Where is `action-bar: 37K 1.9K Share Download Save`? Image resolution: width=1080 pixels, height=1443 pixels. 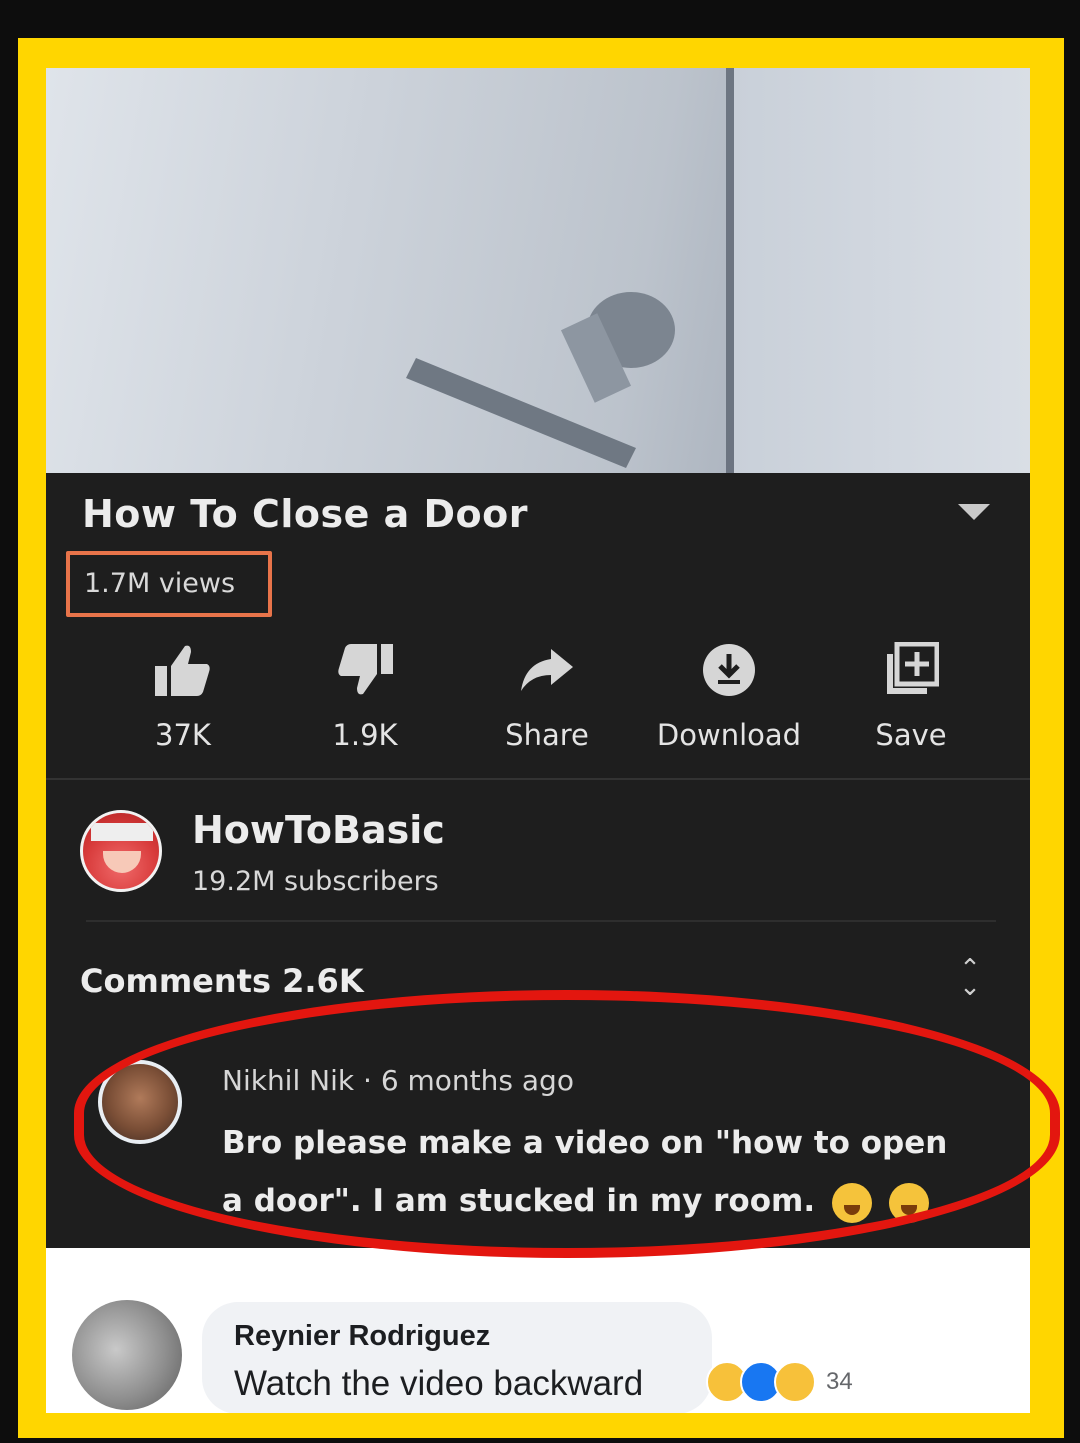
action-bar: 37K 1.9K Share Download Save is located at coordinates (546, 700).